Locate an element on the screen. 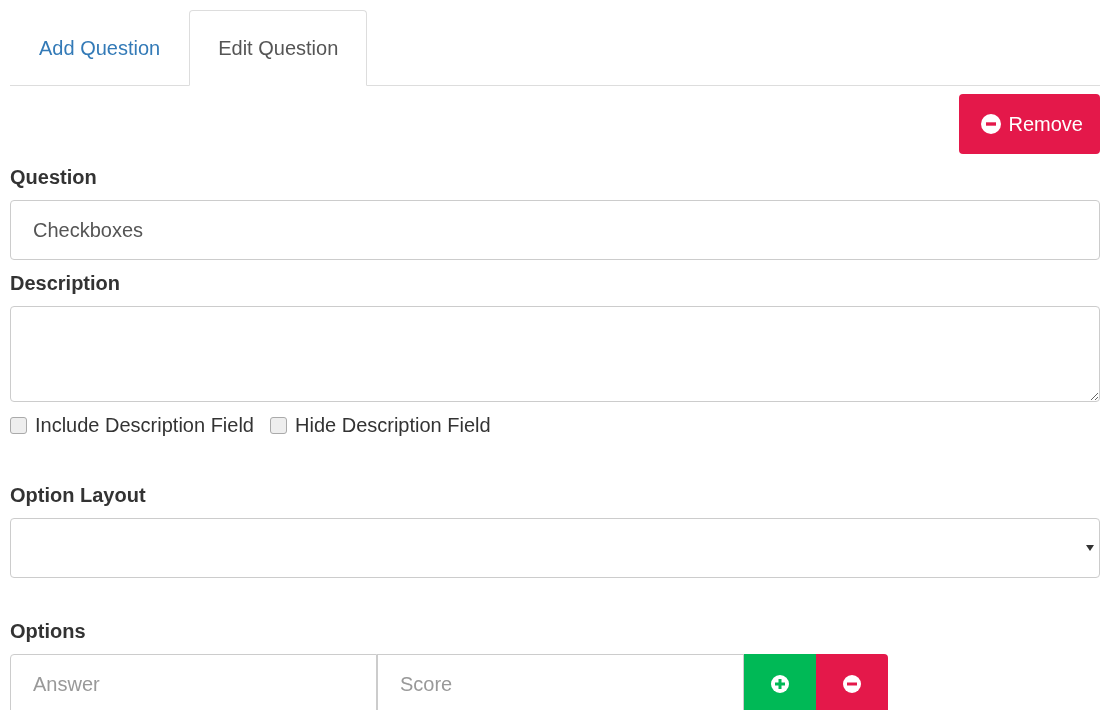  field-label: Question is located at coordinates (54, 177).